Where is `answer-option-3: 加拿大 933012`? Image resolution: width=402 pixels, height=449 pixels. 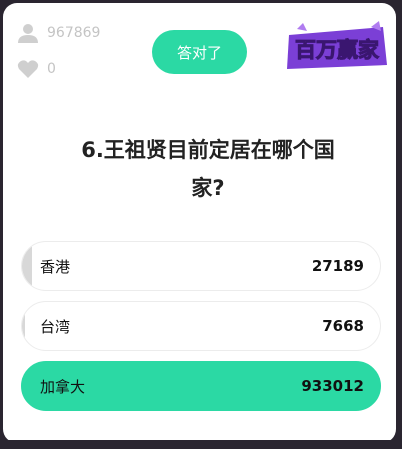 answer-option-3: 加拿大 933012 is located at coordinates (201, 386).